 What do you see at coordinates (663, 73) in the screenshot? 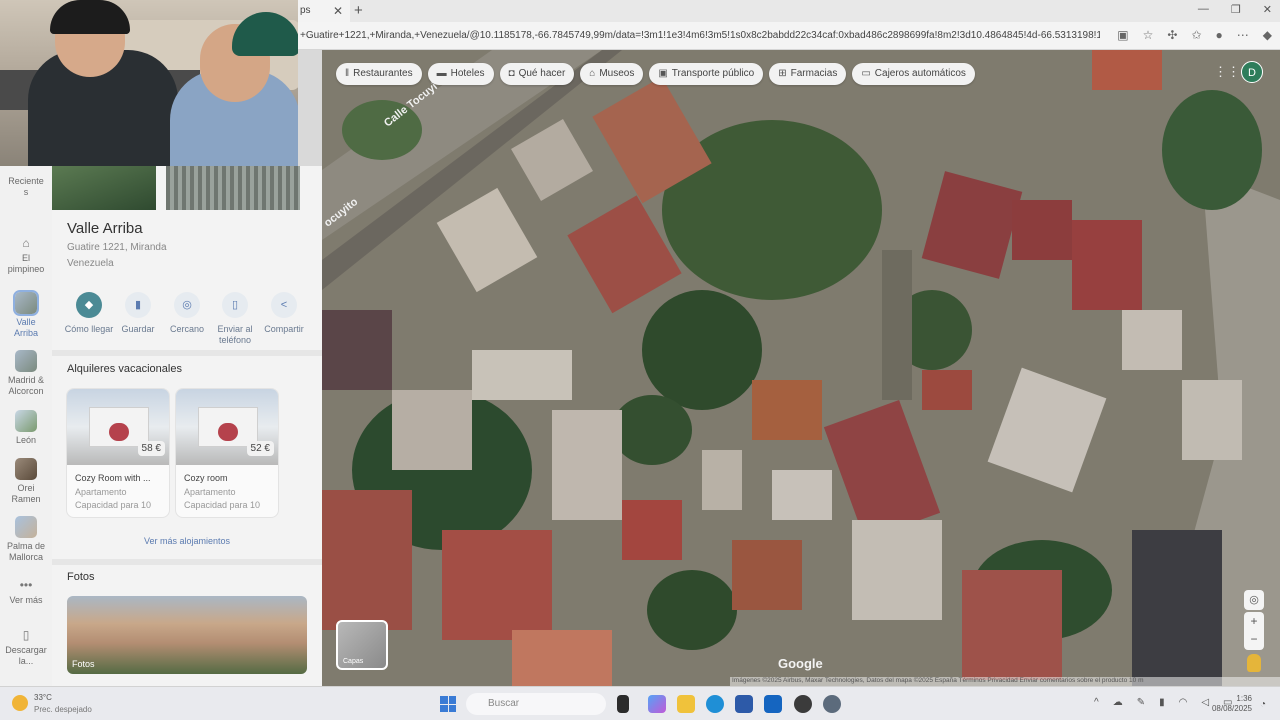
I see `bus-icon: ▣` at bounding box center [663, 73].